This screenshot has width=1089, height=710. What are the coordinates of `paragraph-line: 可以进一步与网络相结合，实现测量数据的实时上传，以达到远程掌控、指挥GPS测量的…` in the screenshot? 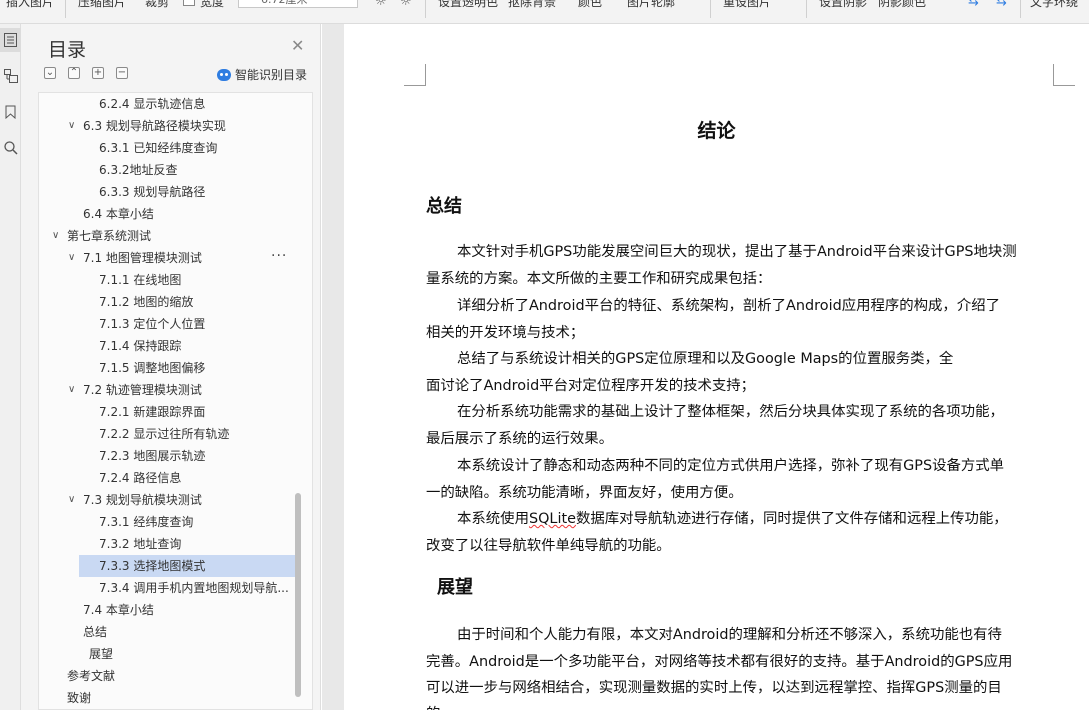 It's located at (714, 688).